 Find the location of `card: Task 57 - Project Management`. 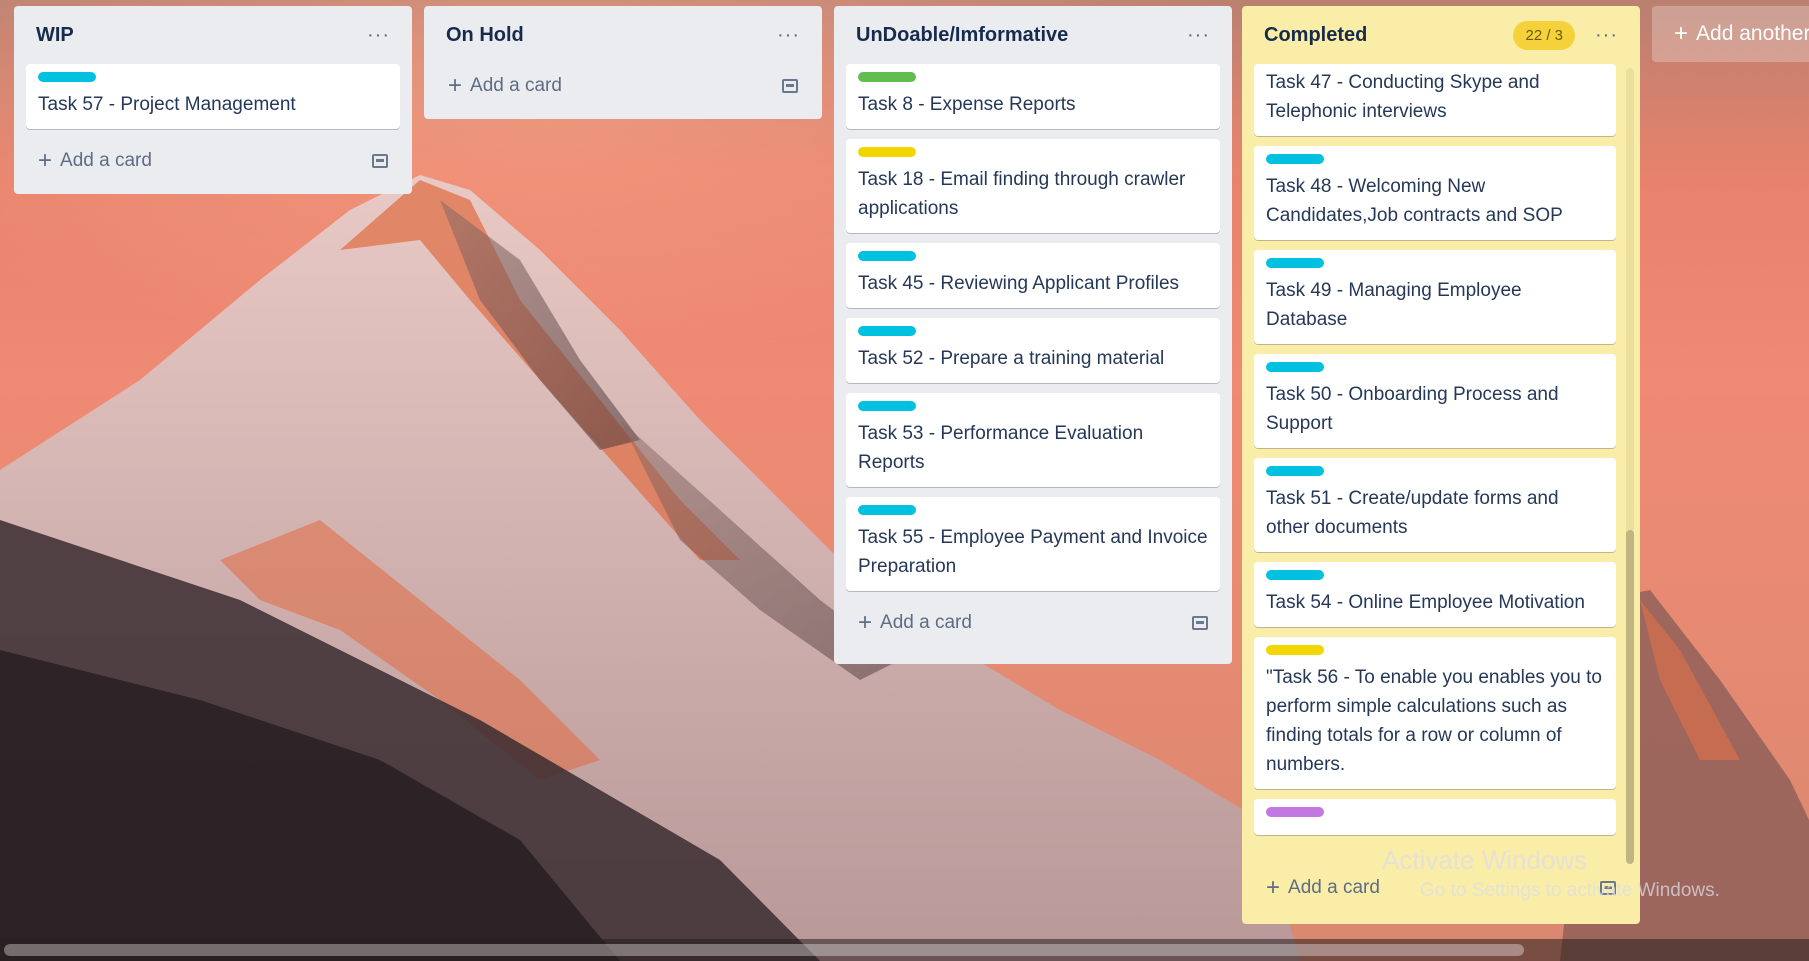

card: Task 57 - Project Management is located at coordinates (213, 96).